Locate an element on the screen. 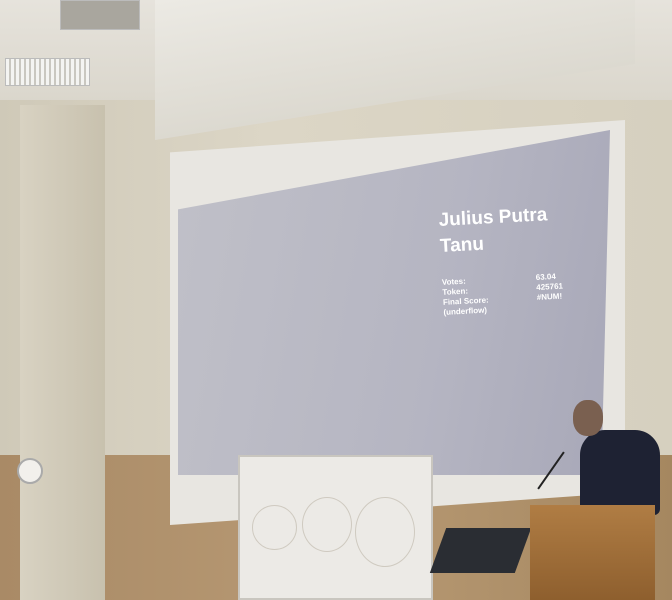  presenter-head is located at coordinates (588, 418).